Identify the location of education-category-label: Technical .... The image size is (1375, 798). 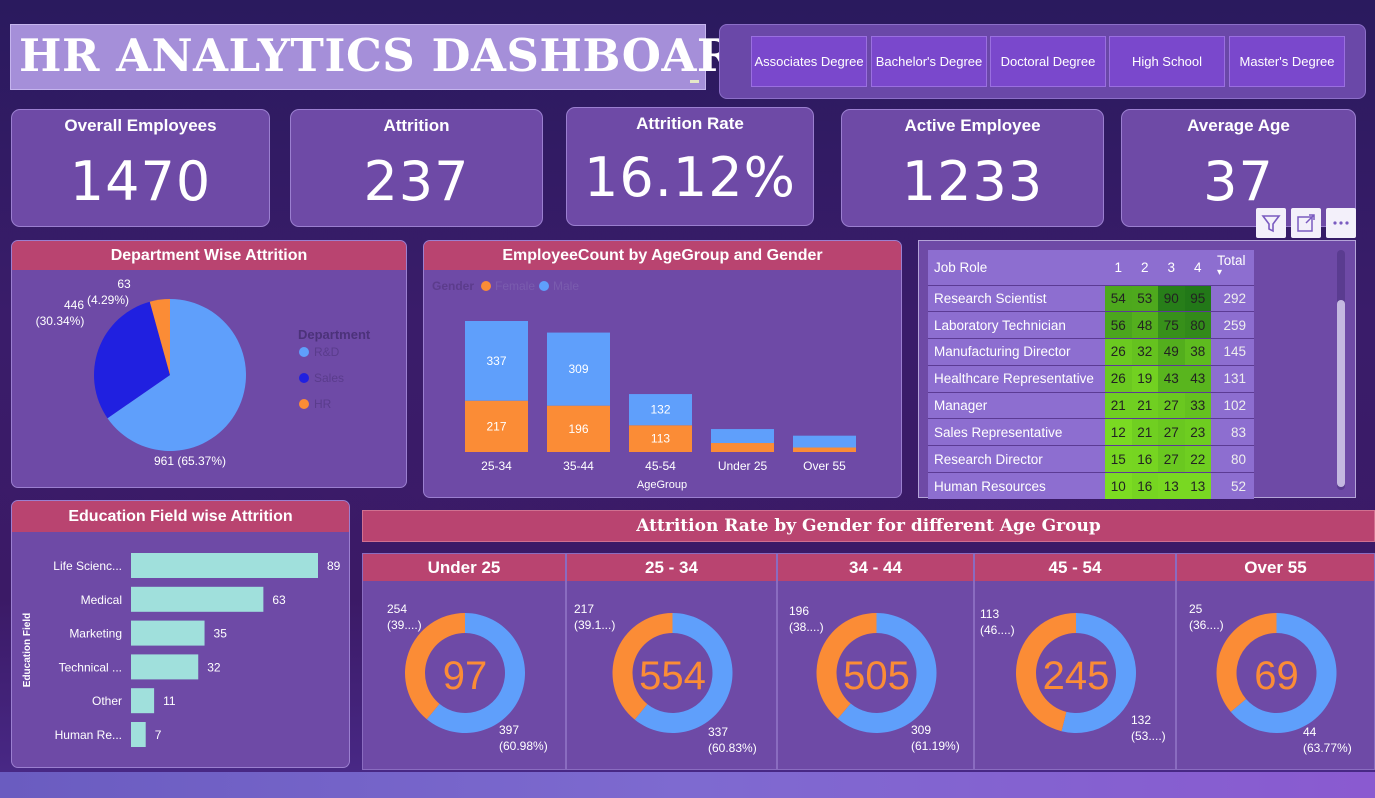
(90, 667).